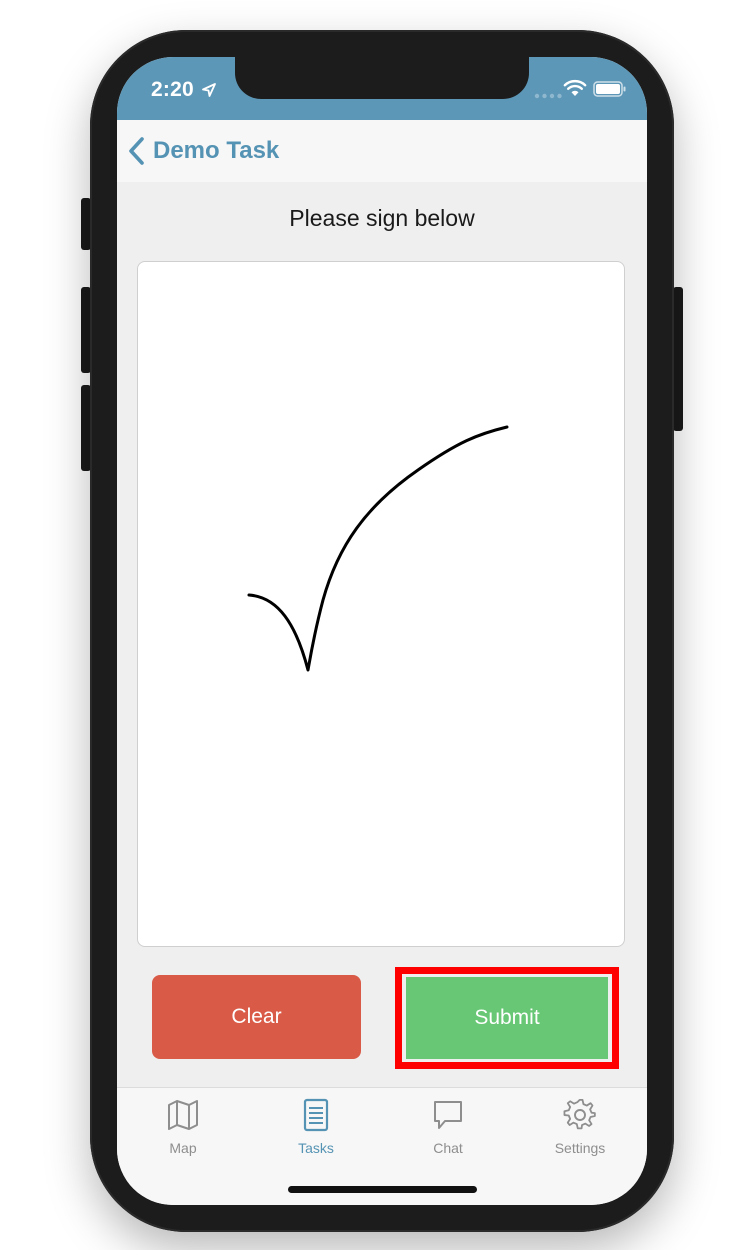  What do you see at coordinates (448, 1115) in the screenshot?
I see `chat-bubble-icon` at bounding box center [448, 1115].